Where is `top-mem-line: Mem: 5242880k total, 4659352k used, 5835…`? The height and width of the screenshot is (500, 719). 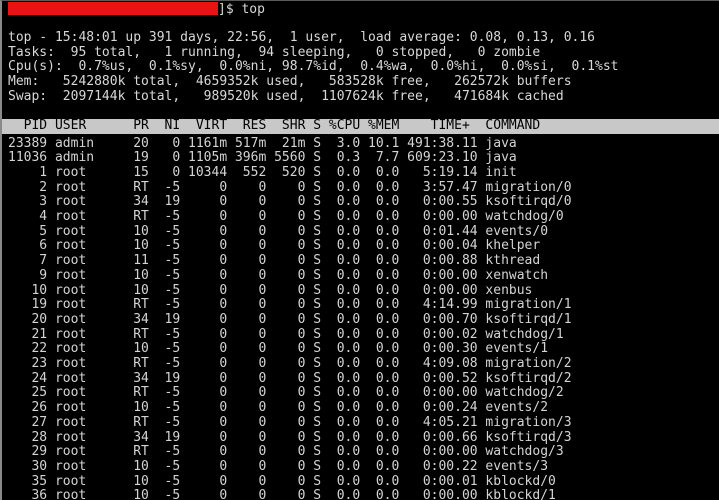
top-mem-line: Mem: 5242880k total, 4659352k used, 5835… is located at coordinates (290, 82).